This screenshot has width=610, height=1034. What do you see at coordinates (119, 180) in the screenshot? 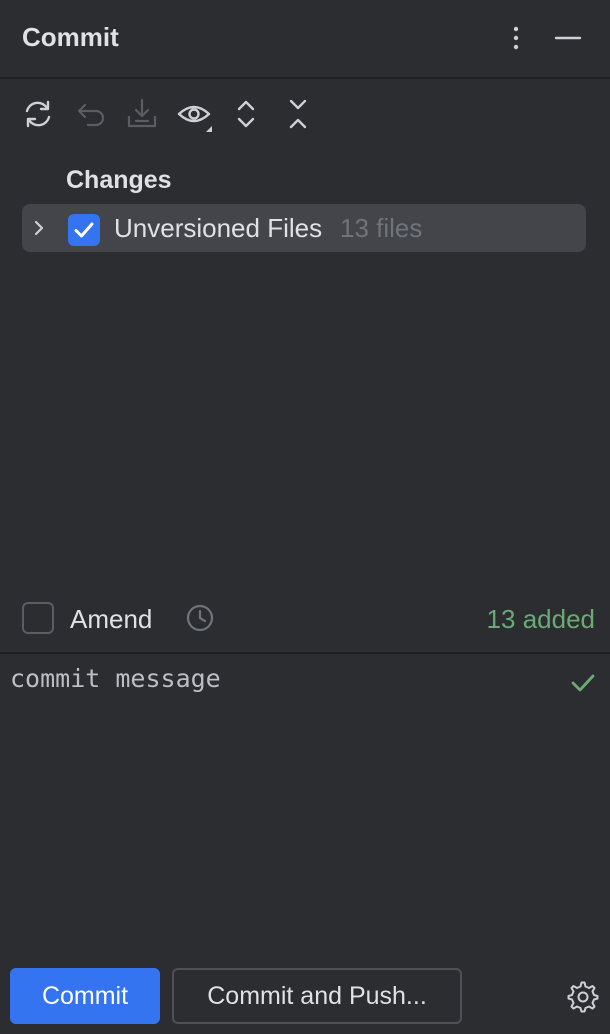
I see `changes-group-label: Changes` at bounding box center [119, 180].